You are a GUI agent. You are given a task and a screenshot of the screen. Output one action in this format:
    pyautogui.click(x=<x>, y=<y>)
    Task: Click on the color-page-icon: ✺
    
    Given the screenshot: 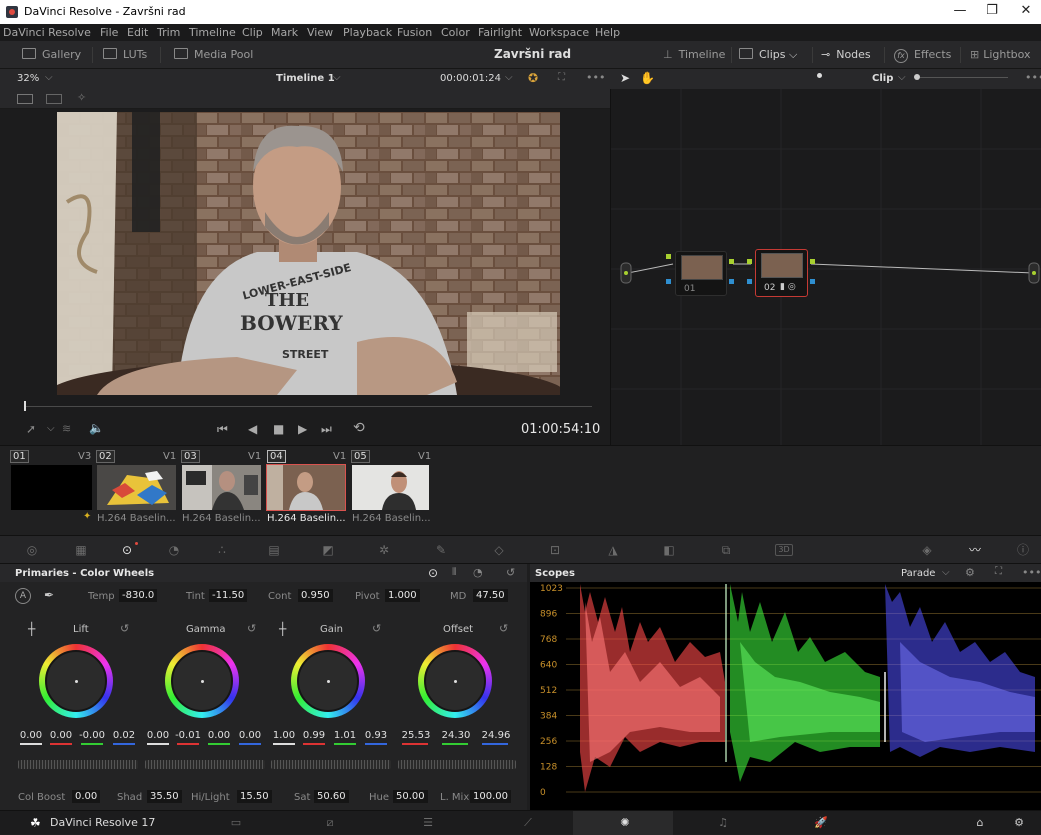 What is the action you would take?
    pyautogui.click(x=625, y=823)
    